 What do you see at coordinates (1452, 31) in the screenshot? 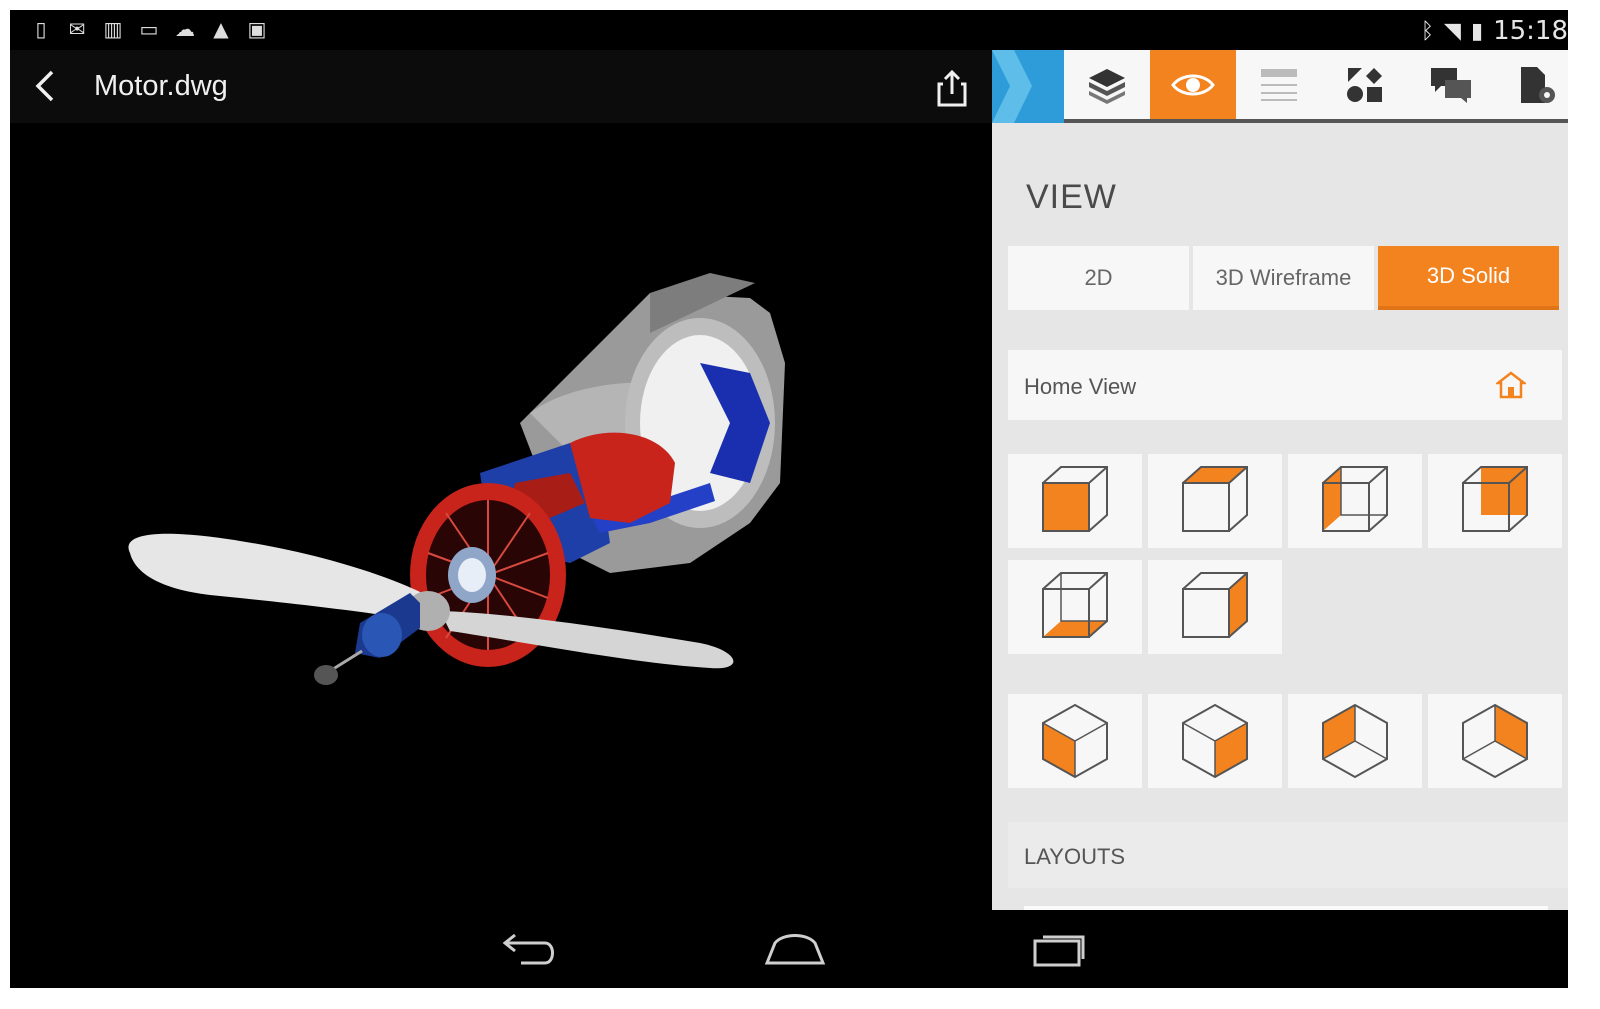
I see `wifi-icon: ◥` at bounding box center [1452, 31].